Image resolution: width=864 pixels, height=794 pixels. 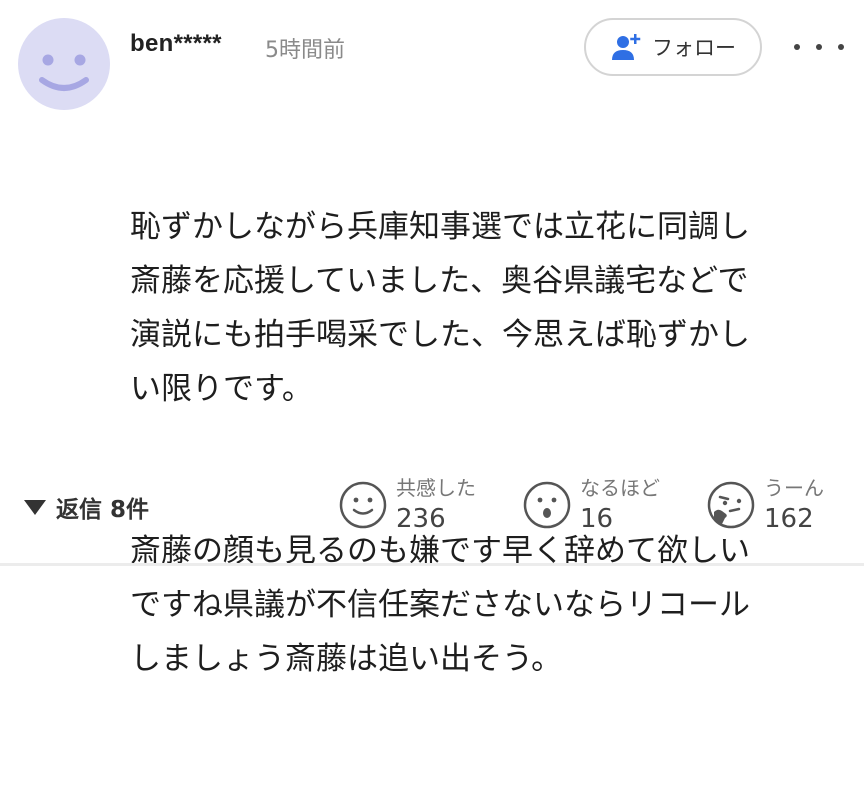 What do you see at coordinates (103, 510) in the screenshot?
I see `replies-label: 返信 8件` at bounding box center [103, 510].